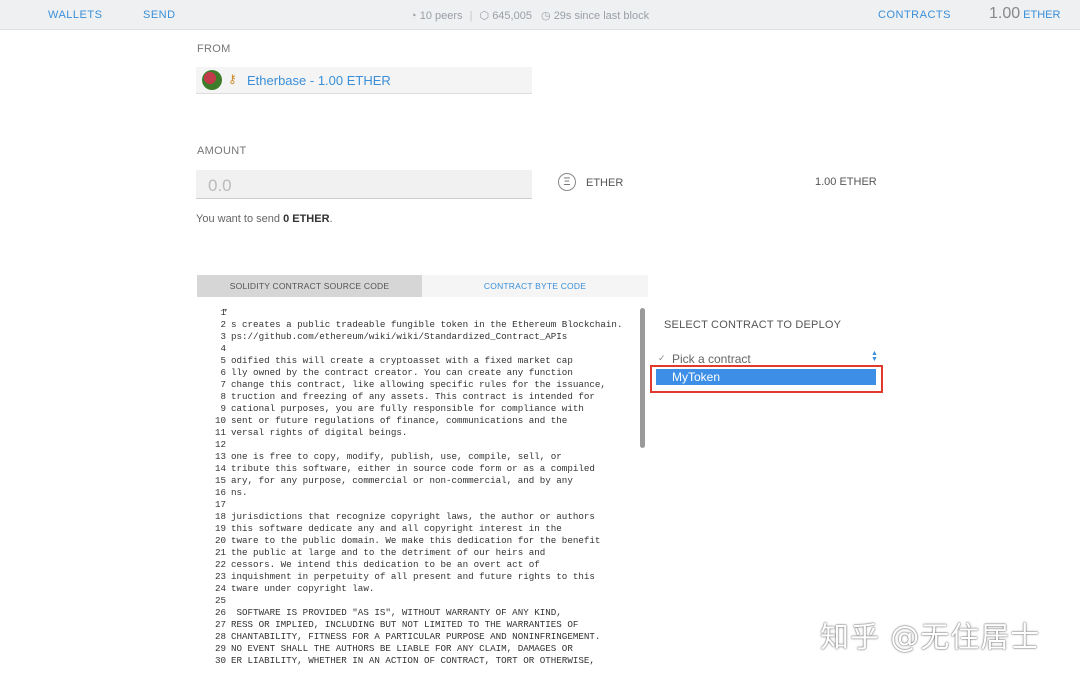  Describe the element at coordinates (220, 552) in the screenshot. I see `line-number: 21` at that location.